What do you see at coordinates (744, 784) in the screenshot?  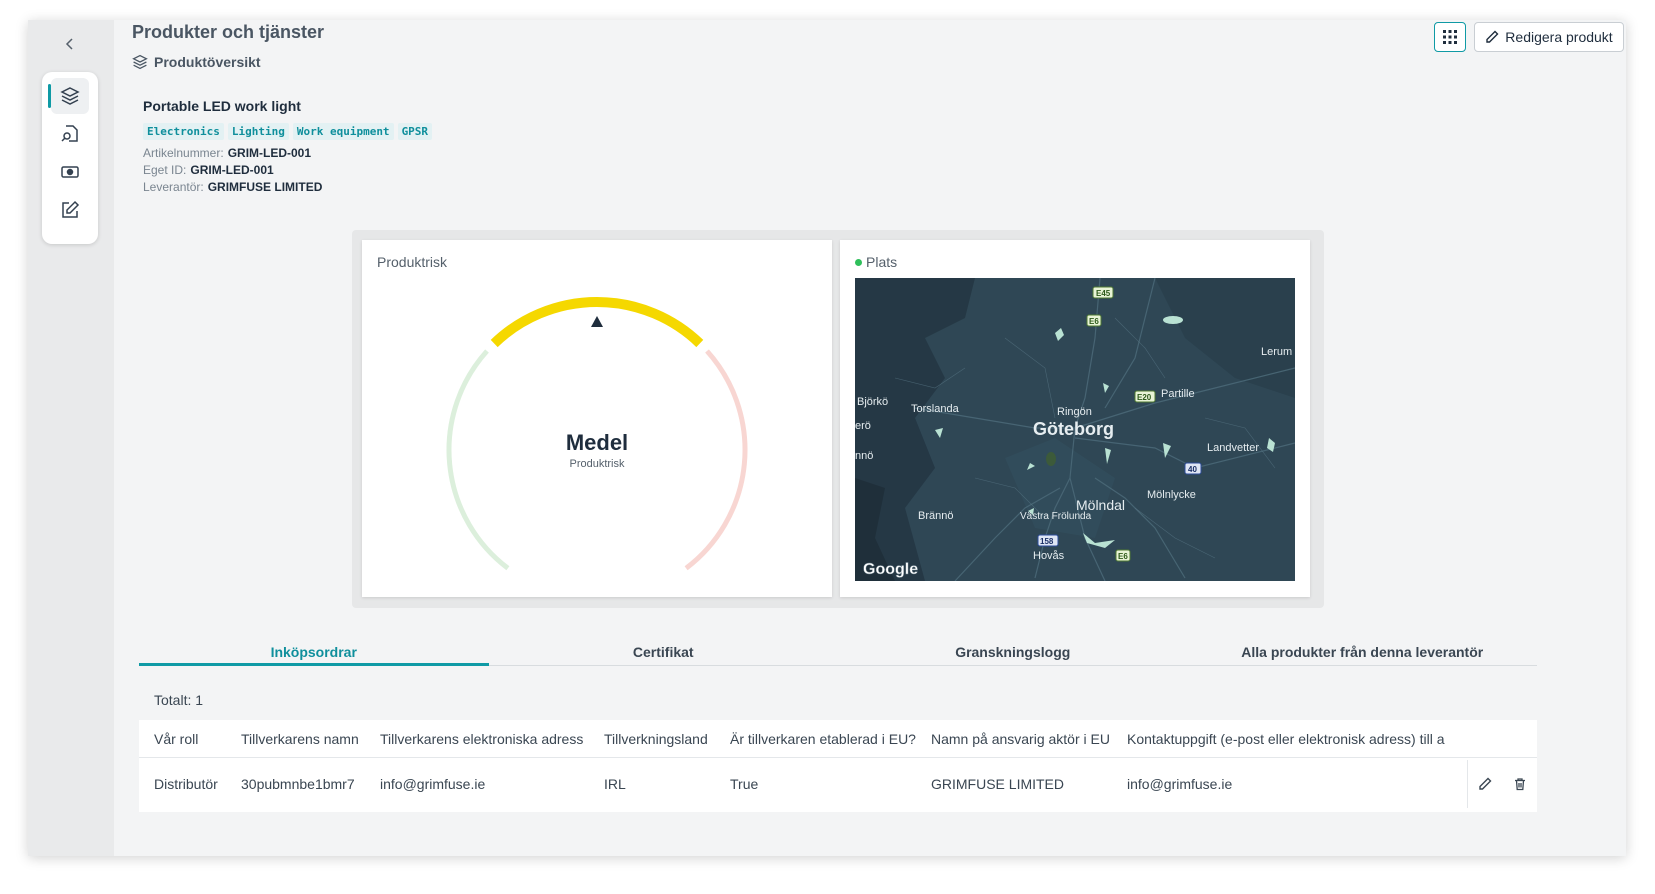 I see `table-cell: True` at bounding box center [744, 784].